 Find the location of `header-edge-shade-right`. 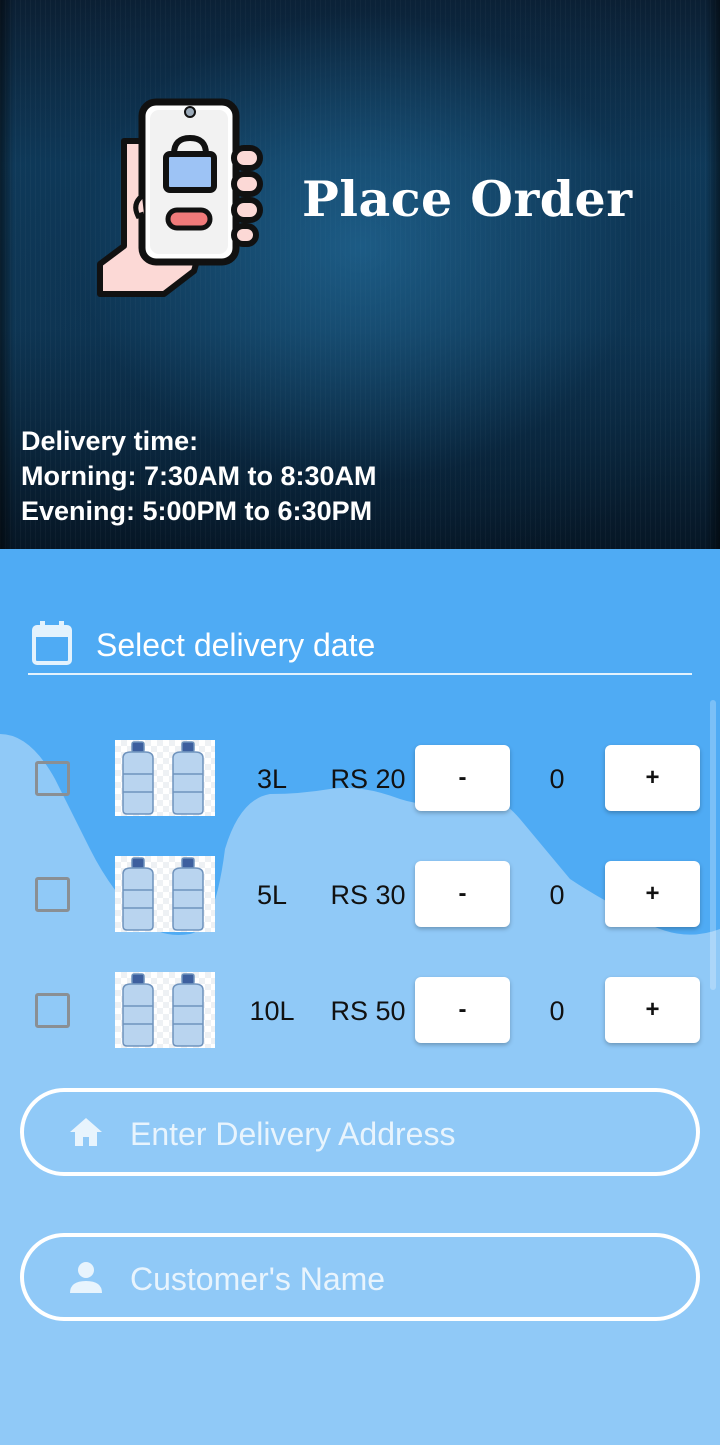

header-edge-shade-right is located at coordinates (713, 274).